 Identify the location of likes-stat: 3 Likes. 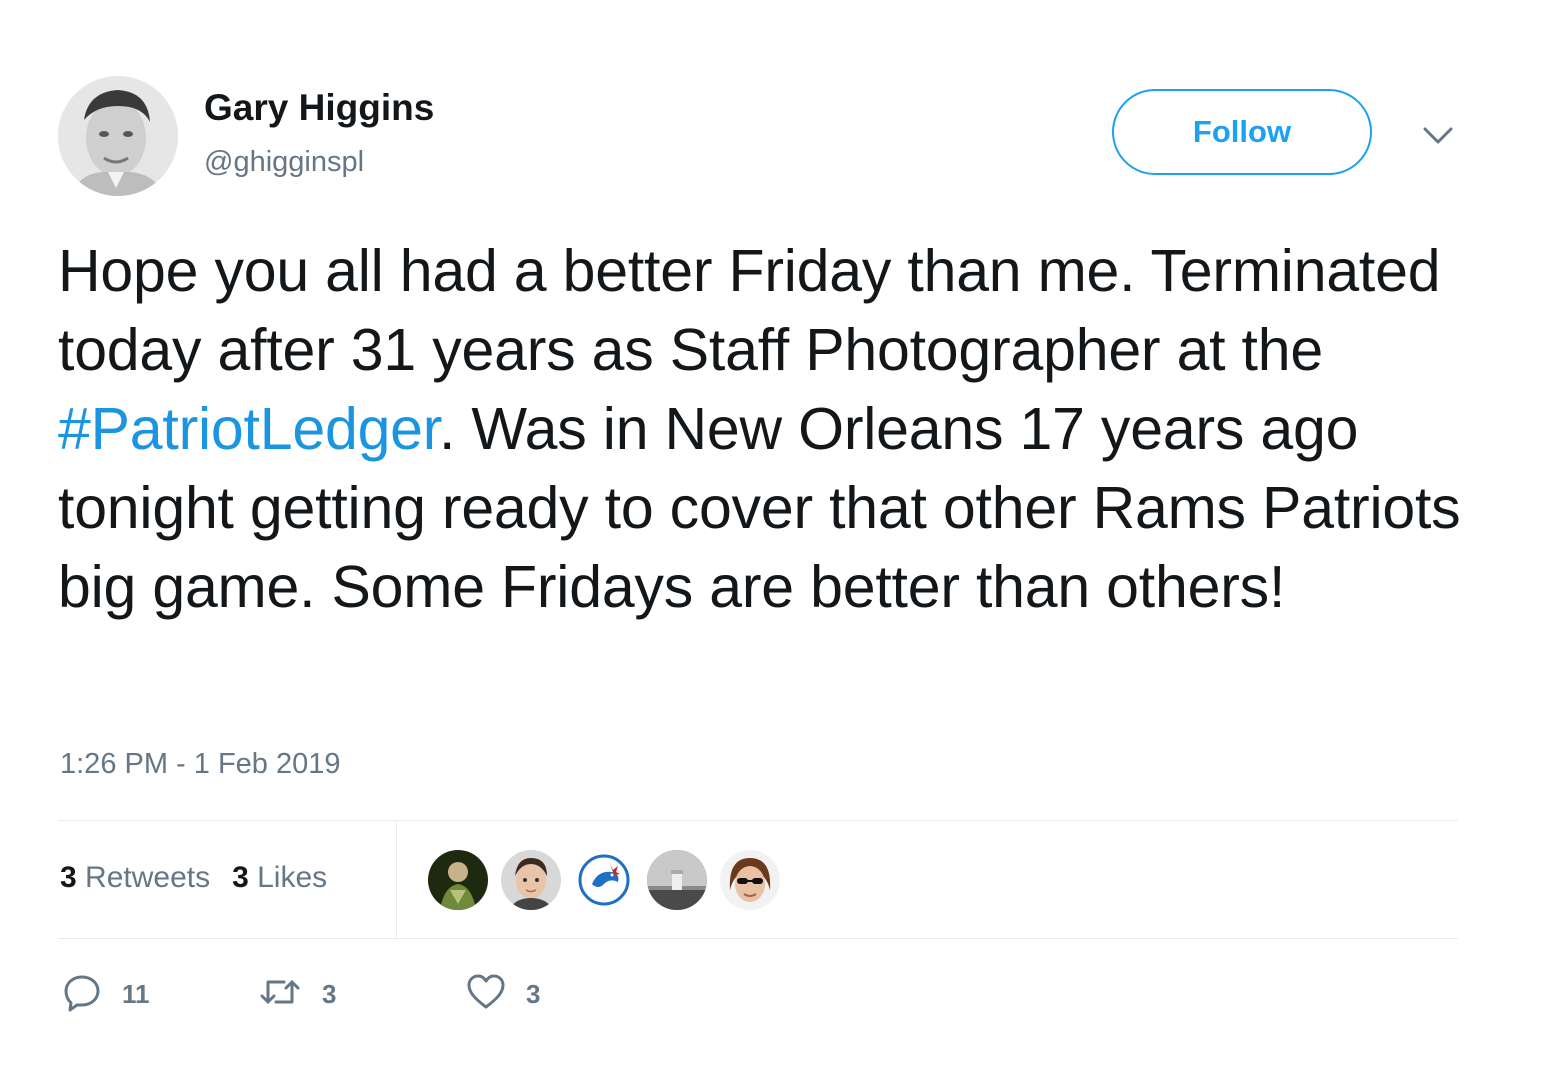
(279, 878).